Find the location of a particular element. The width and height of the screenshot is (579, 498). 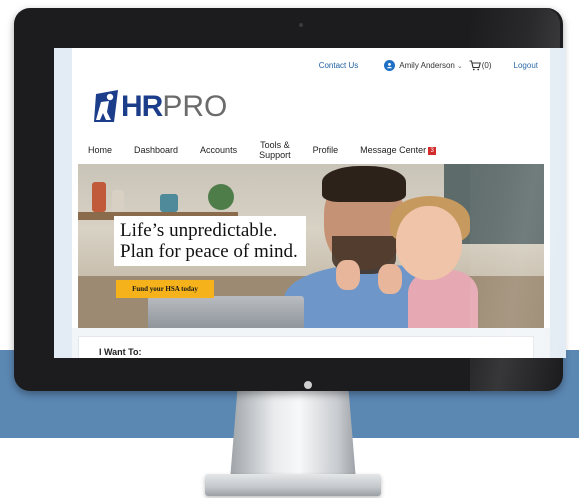

hero-headline-line1: Life’s unpredictable. is located at coordinates (199, 230).